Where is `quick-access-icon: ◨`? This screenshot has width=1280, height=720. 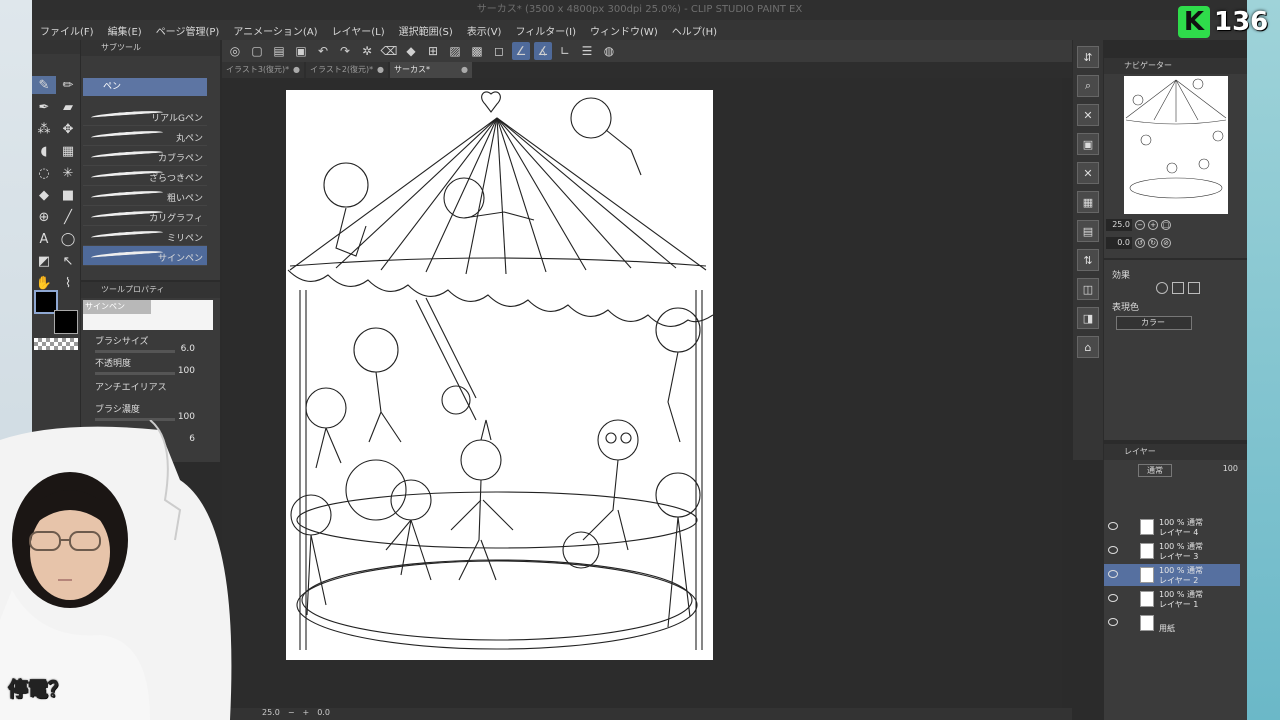
quick-access-icon: ◨ is located at coordinates (1088, 318).